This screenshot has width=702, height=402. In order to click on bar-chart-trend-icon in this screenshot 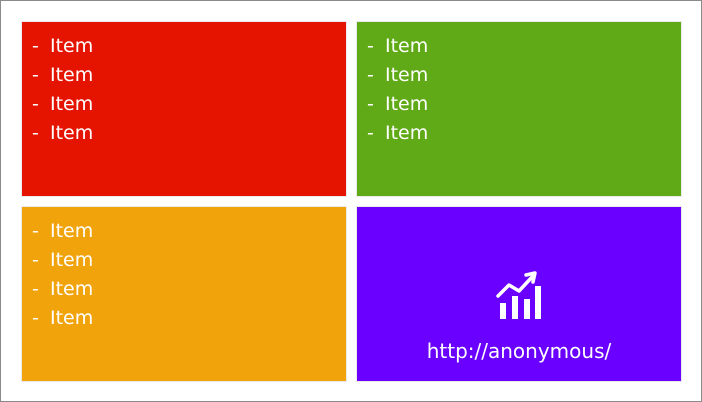, I will do `click(519, 295)`.